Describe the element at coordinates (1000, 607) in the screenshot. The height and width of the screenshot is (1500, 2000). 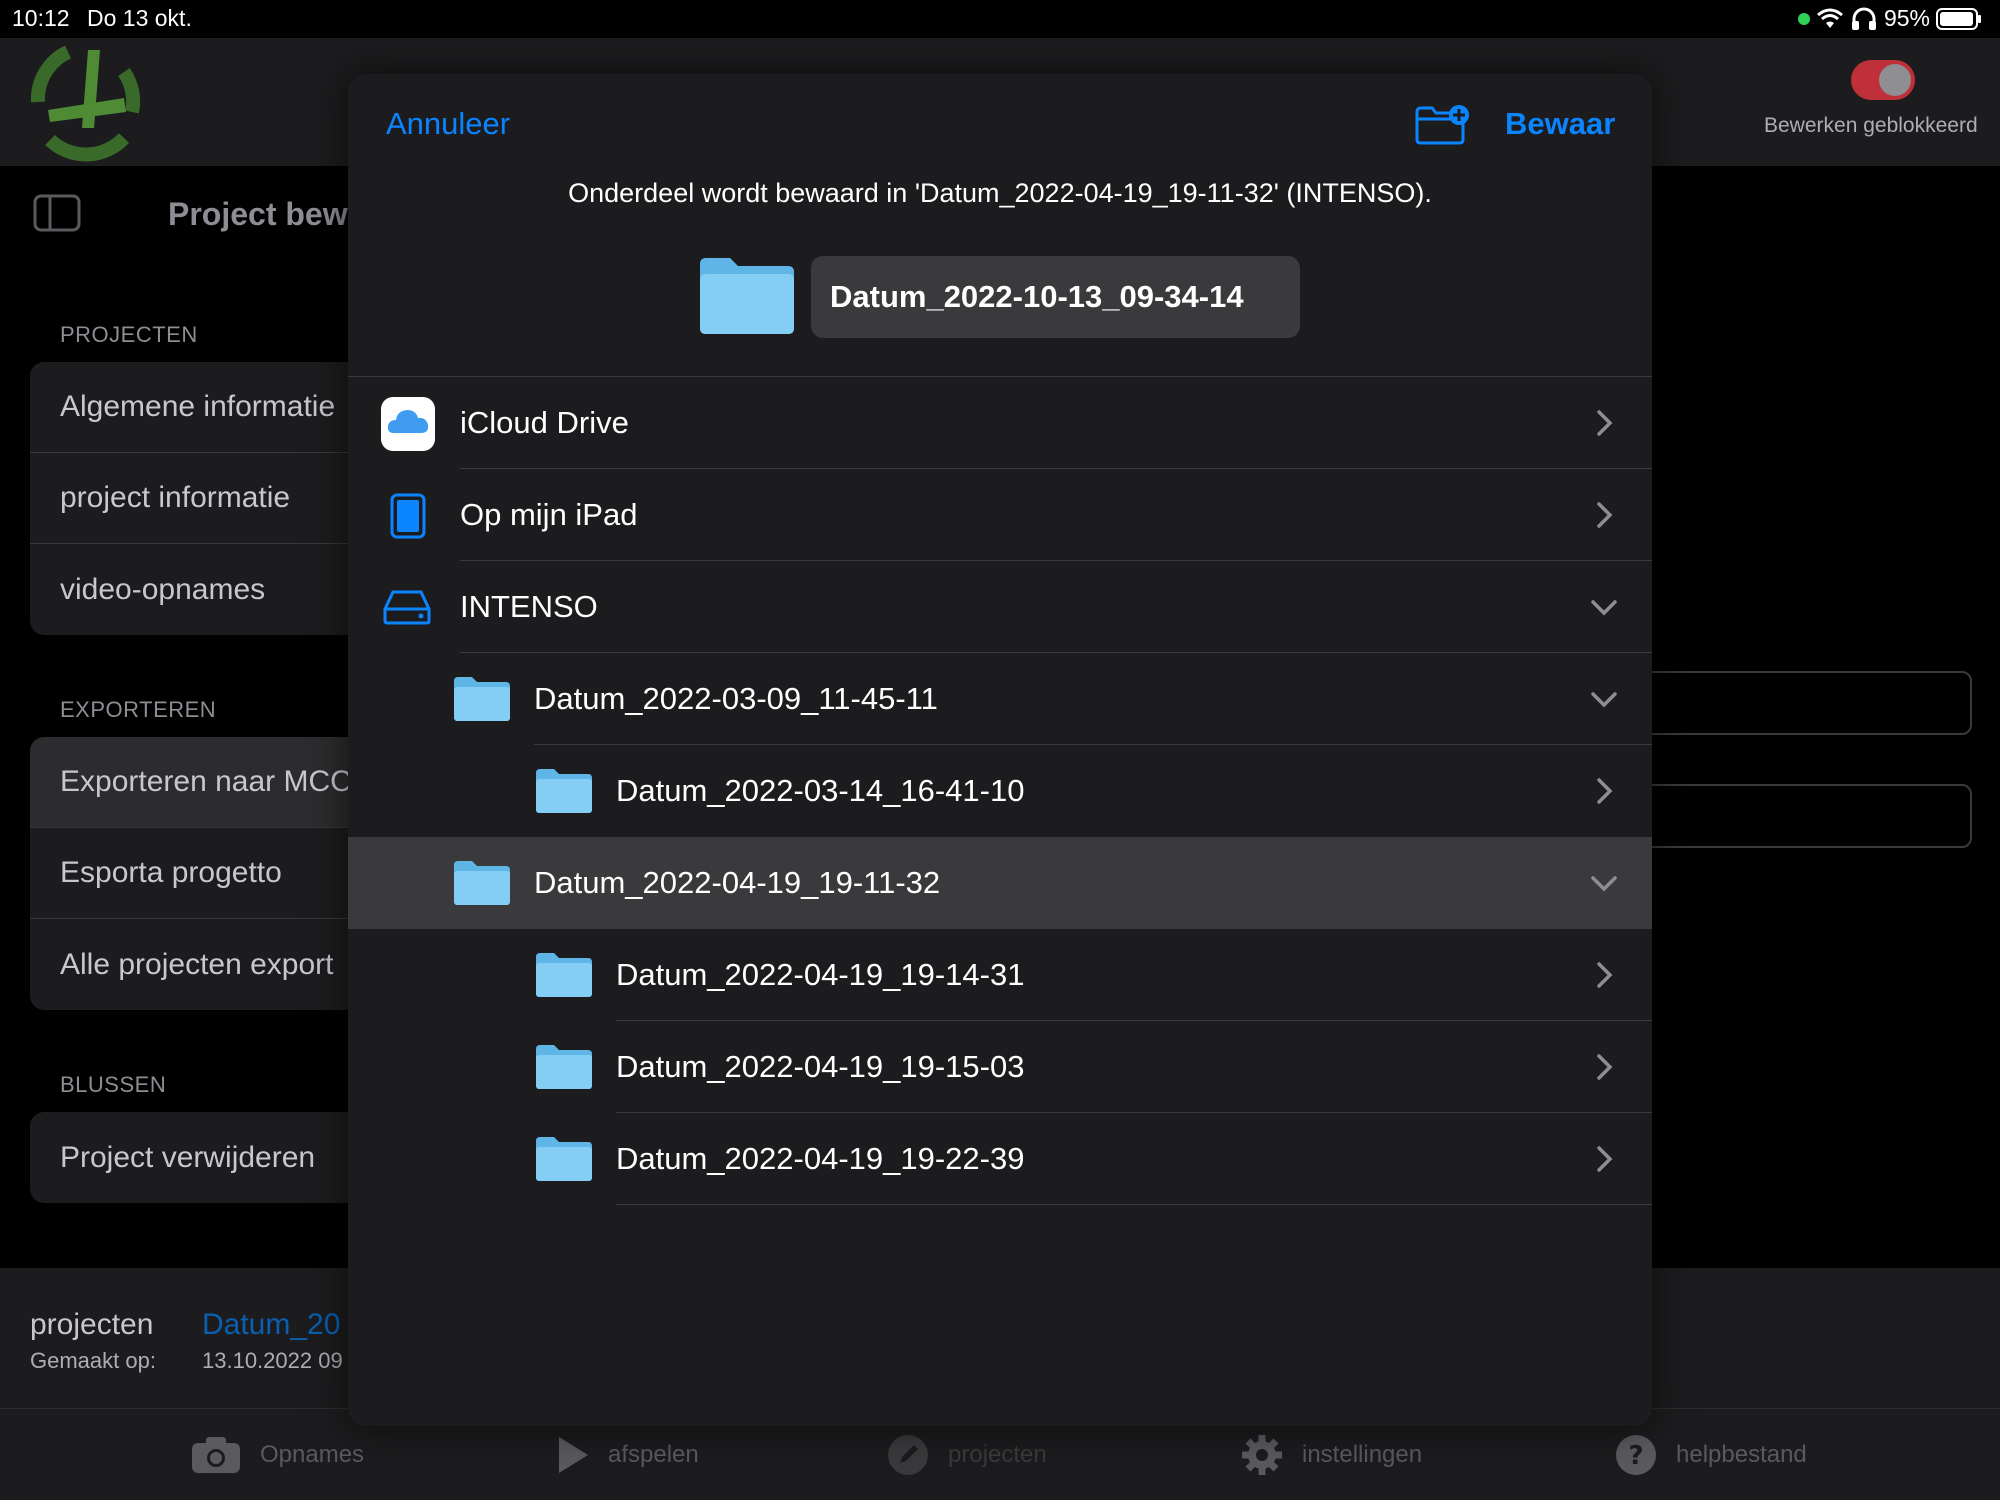
I see `location-row-intenso: INTENSO` at that location.